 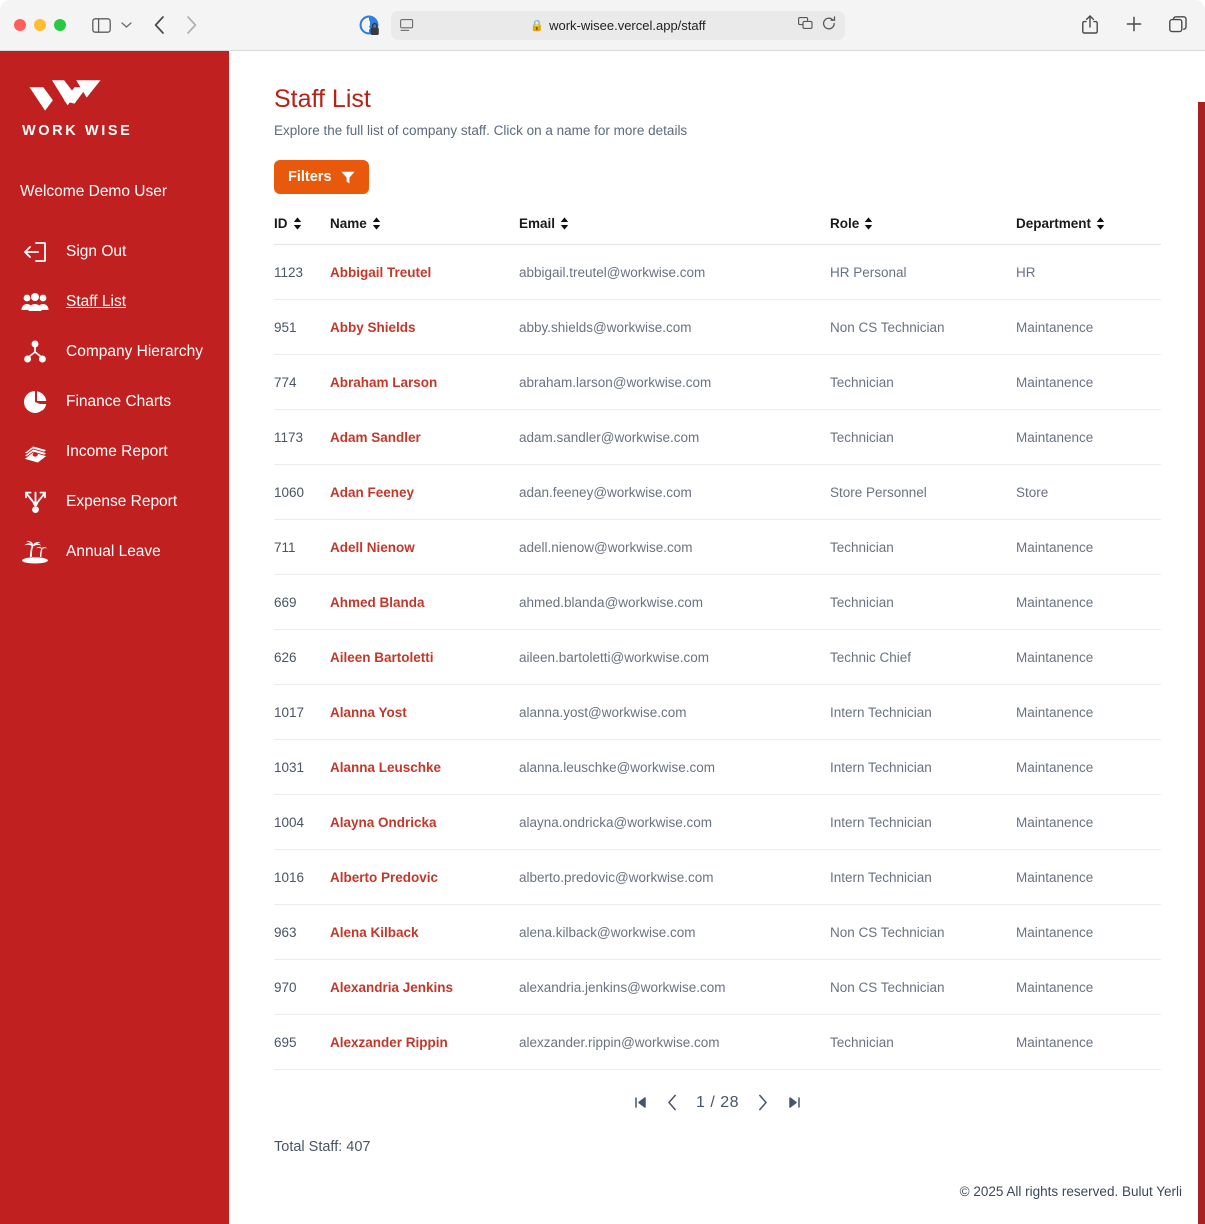 I want to click on cell-id: 669, so click(x=302, y=602).